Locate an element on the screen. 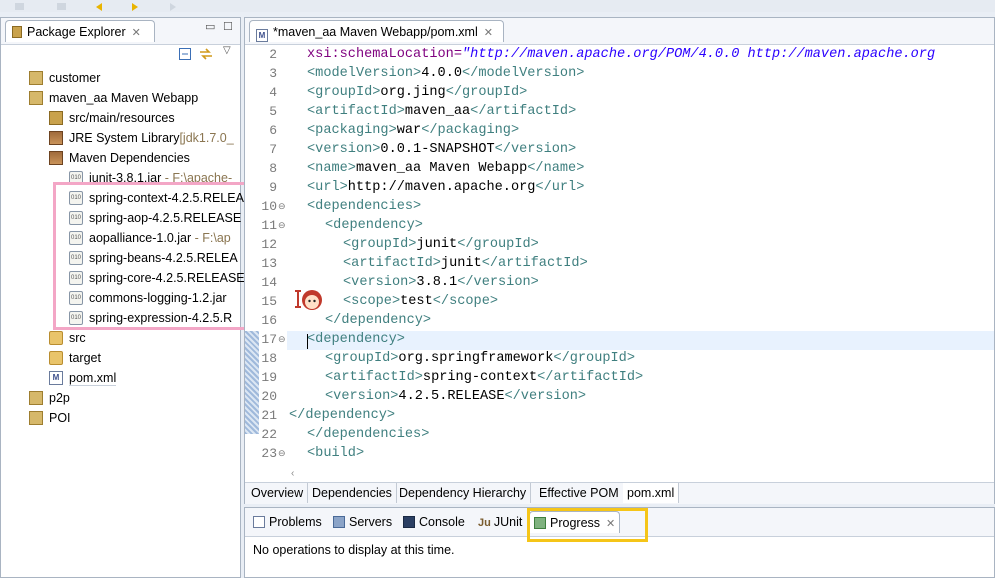 The image size is (995, 578). view-menu-icon: ▽ is located at coordinates (227, 50).